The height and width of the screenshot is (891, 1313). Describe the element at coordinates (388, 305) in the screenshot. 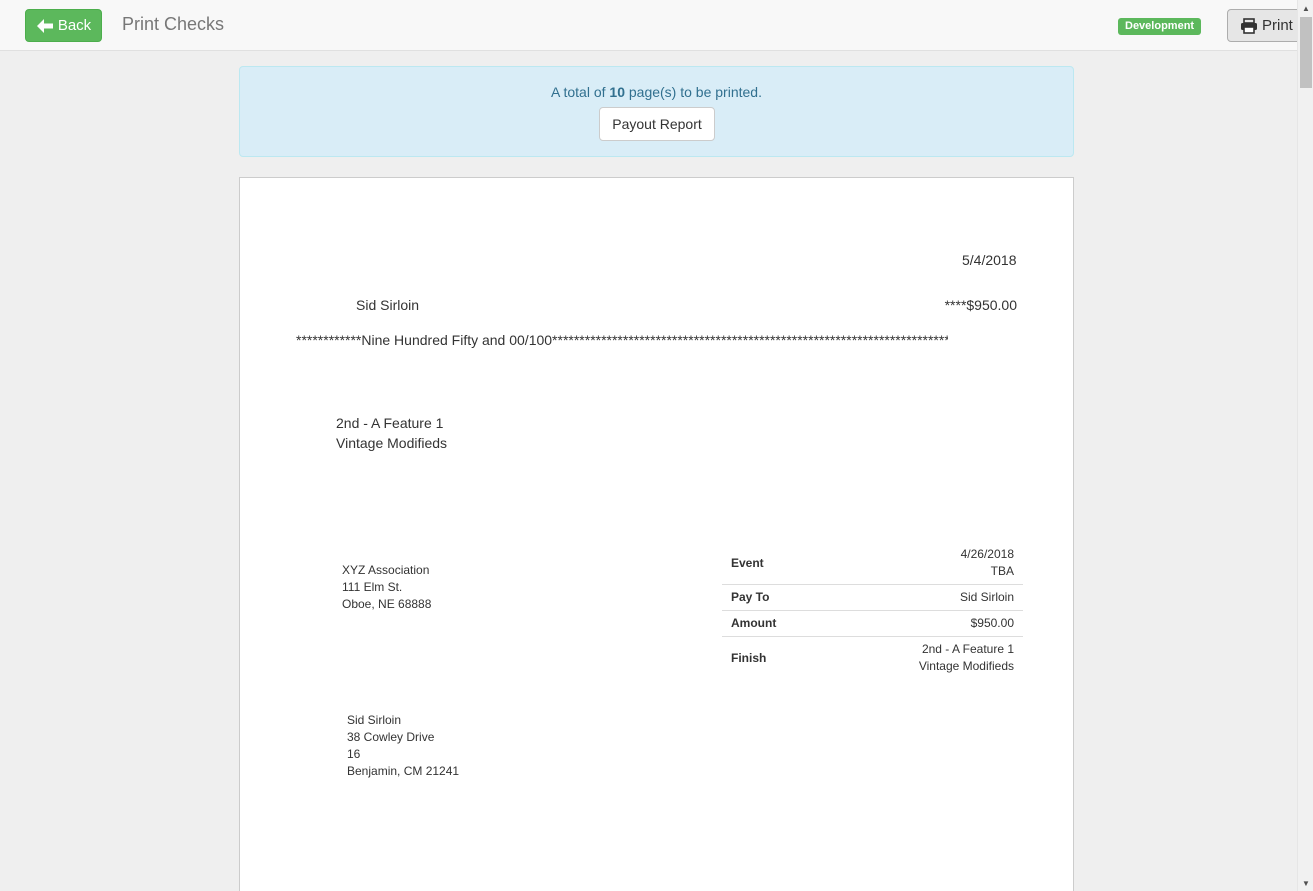

I see `check-payee: Sid Sirloin` at that location.